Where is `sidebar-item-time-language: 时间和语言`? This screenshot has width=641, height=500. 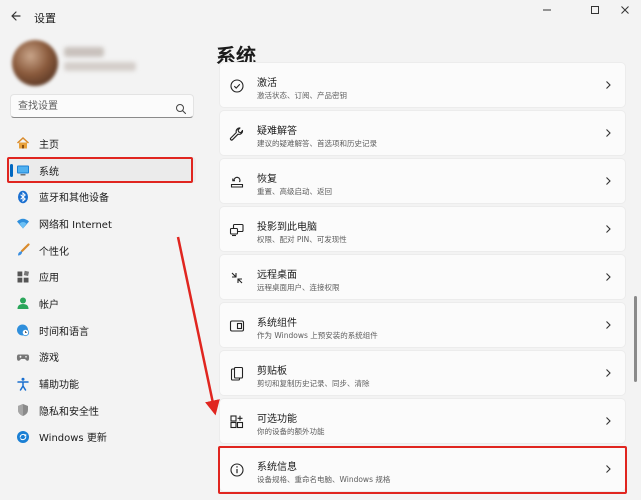
sidebar-item-time-language: 时间和语言 is located at coordinates (102, 330).